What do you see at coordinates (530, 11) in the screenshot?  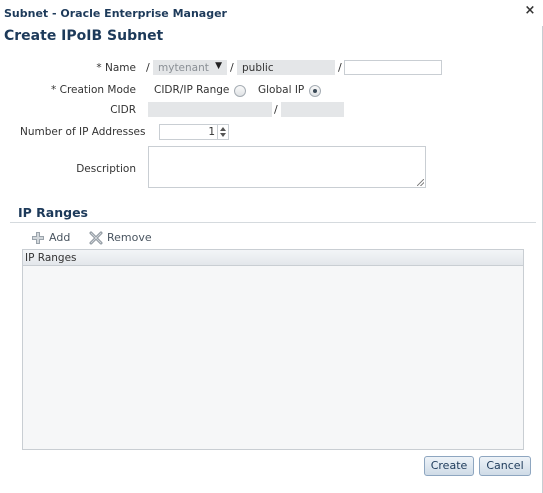 I see `close-icon: ×` at bounding box center [530, 11].